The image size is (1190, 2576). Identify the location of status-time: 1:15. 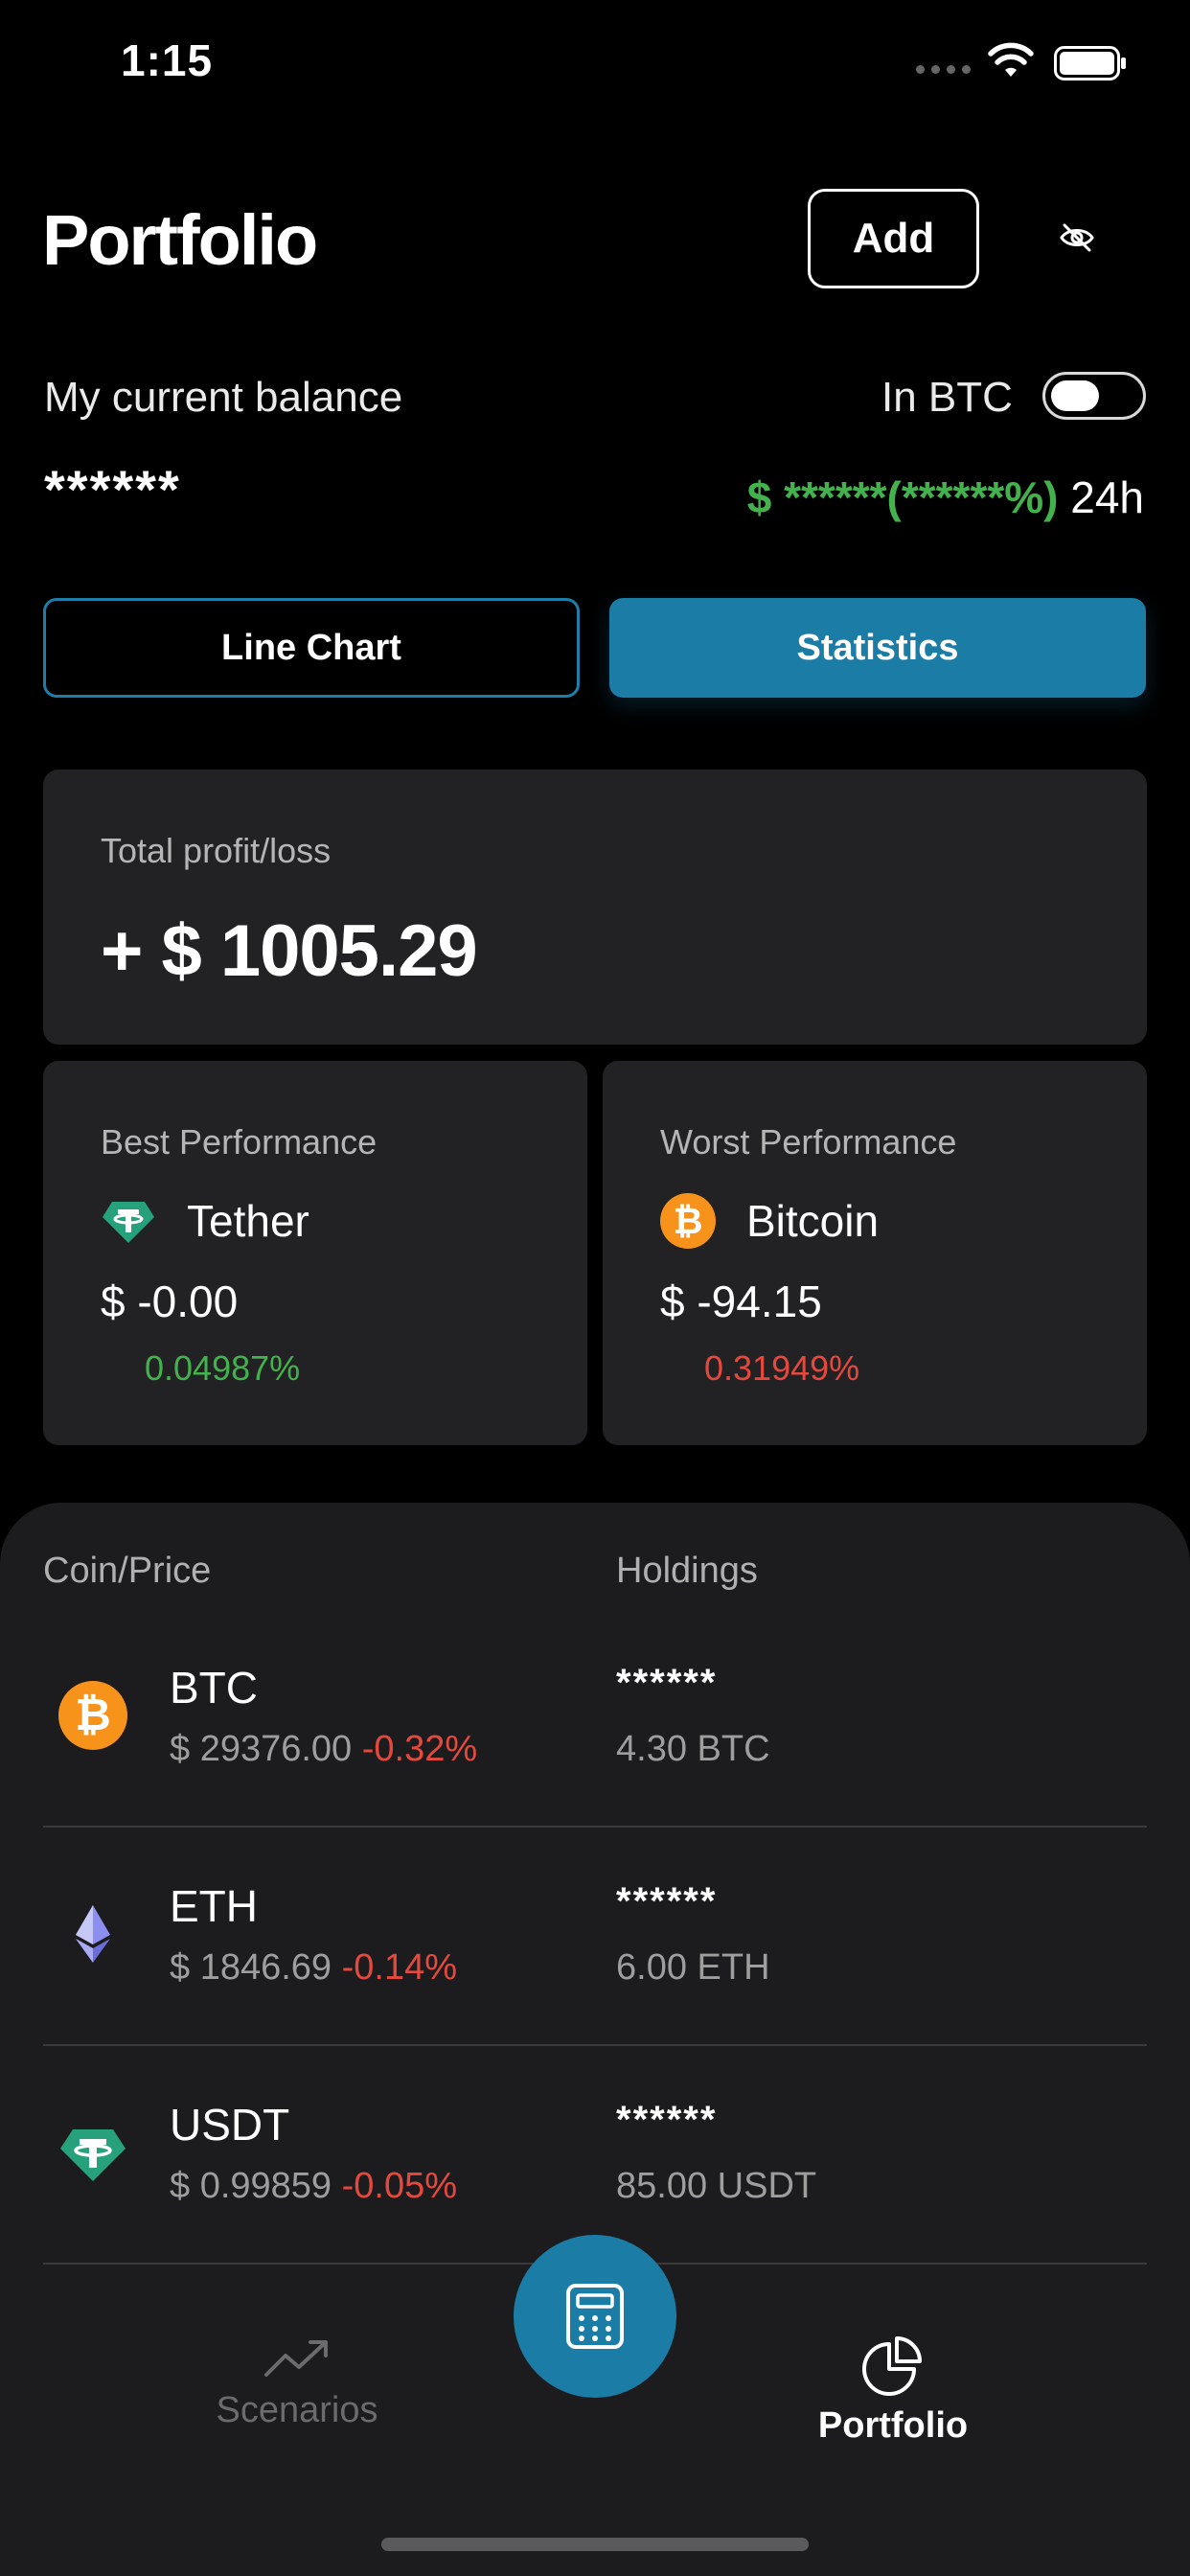
(167, 60).